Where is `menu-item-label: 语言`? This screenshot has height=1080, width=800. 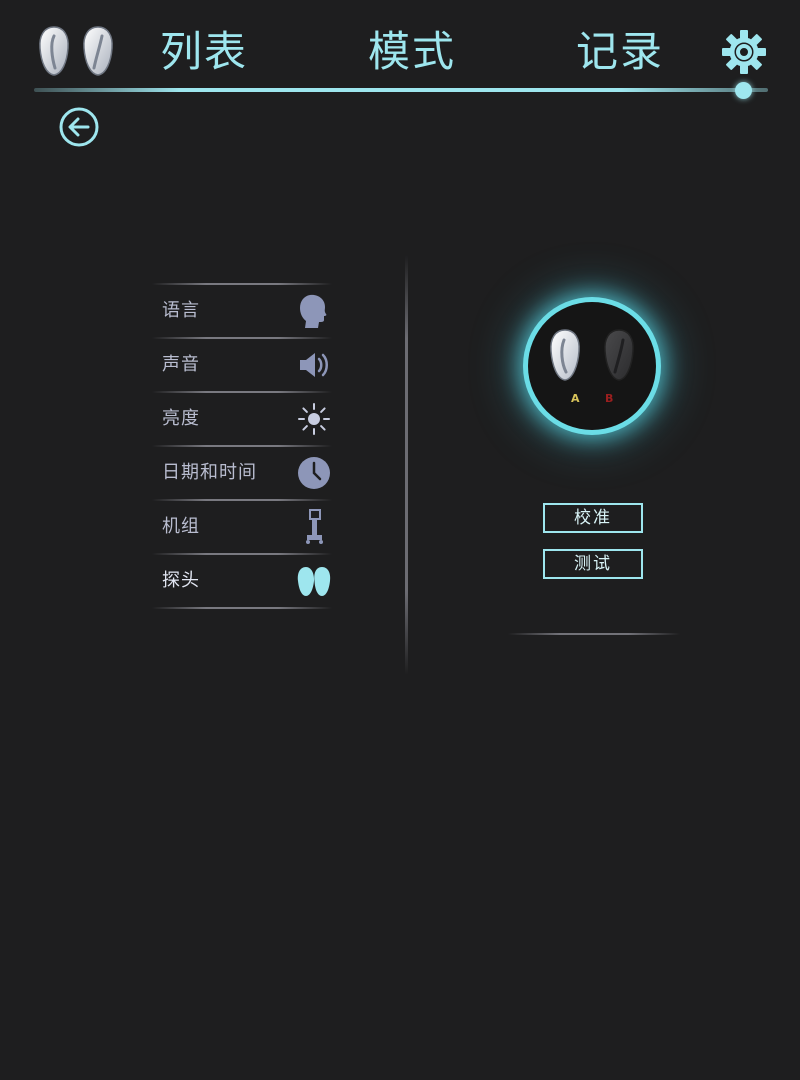 menu-item-label: 语言 is located at coordinates (181, 310).